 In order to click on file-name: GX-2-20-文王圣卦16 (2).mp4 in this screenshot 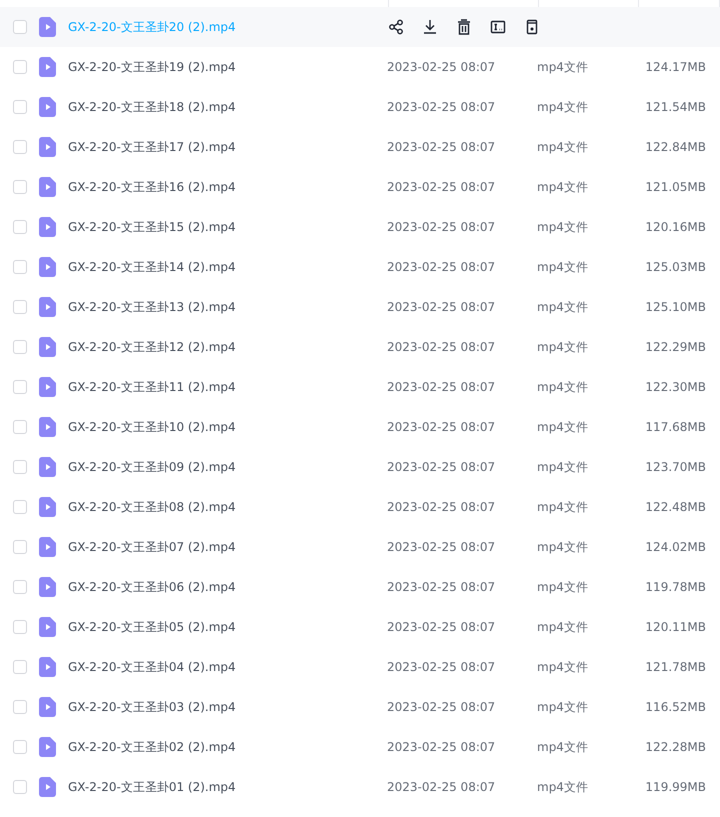, I will do `click(227, 187)`.